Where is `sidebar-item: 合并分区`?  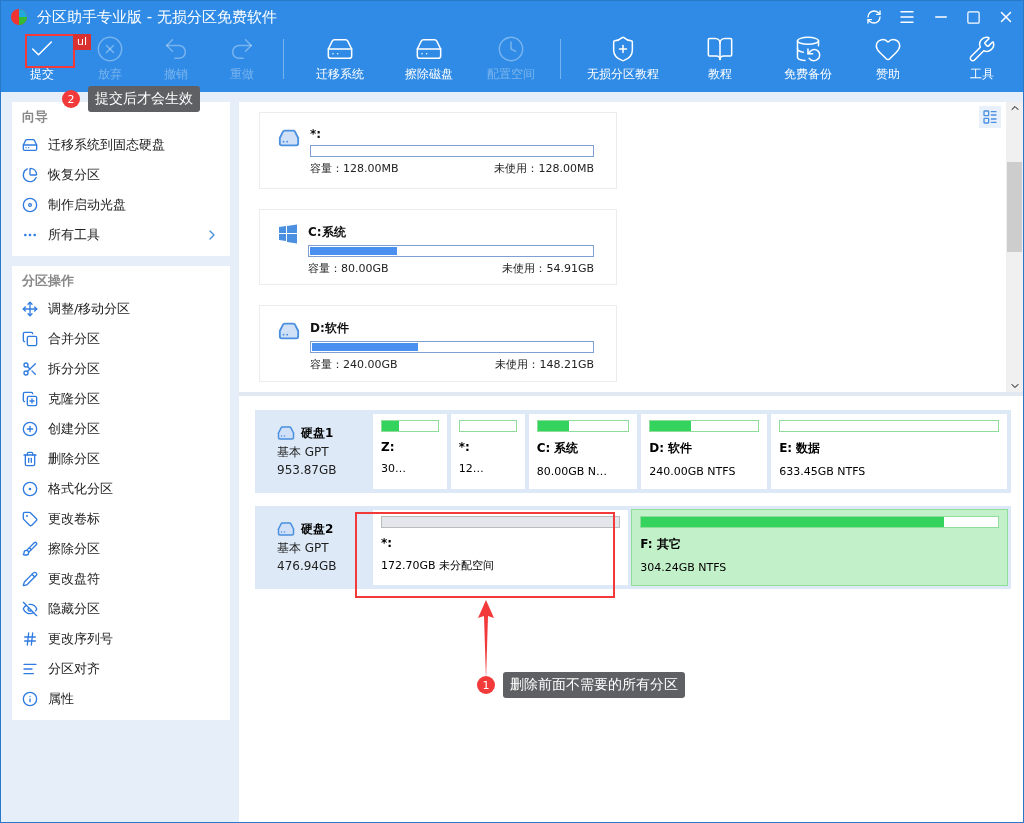 sidebar-item: 合并分区 is located at coordinates (121, 339).